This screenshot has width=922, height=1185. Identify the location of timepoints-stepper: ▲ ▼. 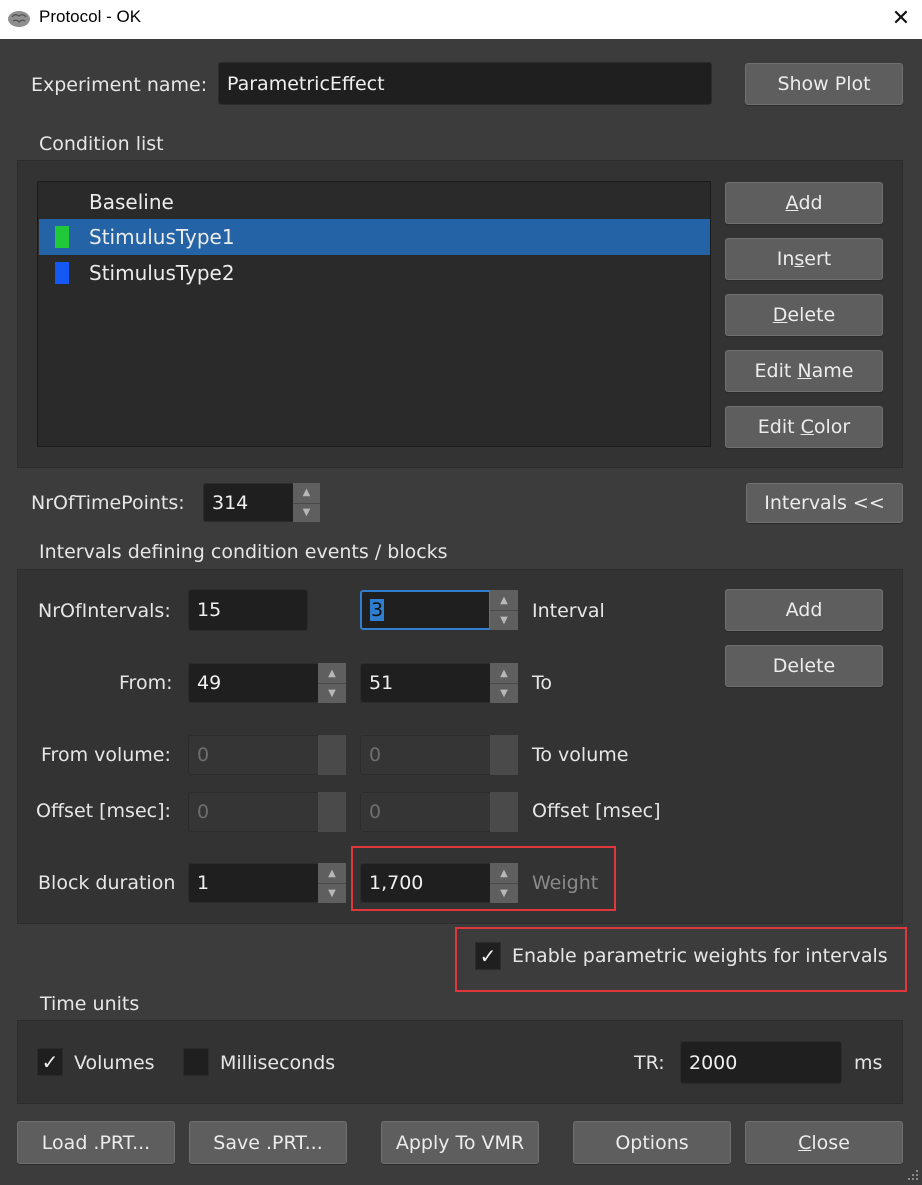
(306, 502).